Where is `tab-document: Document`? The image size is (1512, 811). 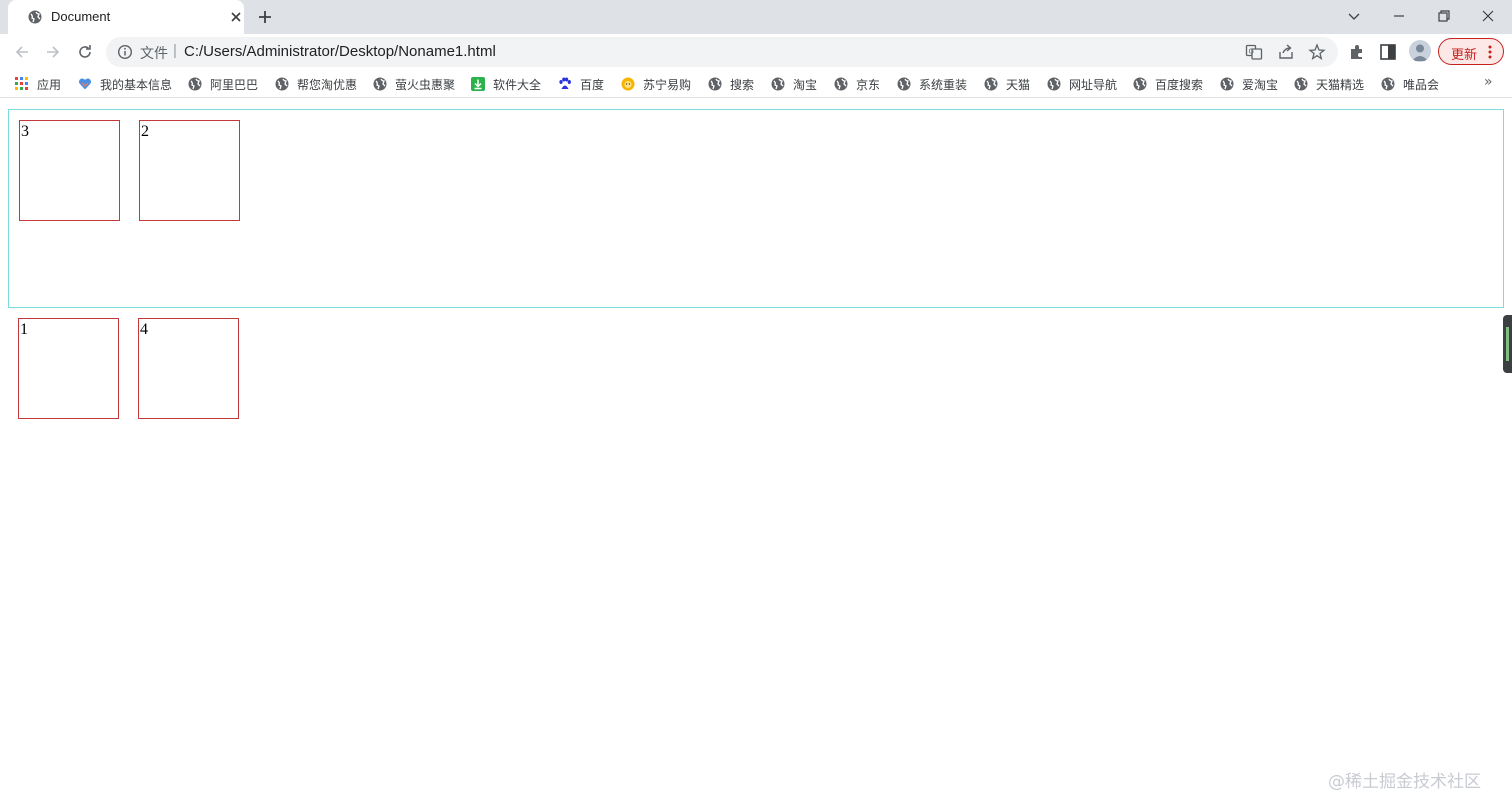 tab-document: Document is located at coordinates (126, 17).